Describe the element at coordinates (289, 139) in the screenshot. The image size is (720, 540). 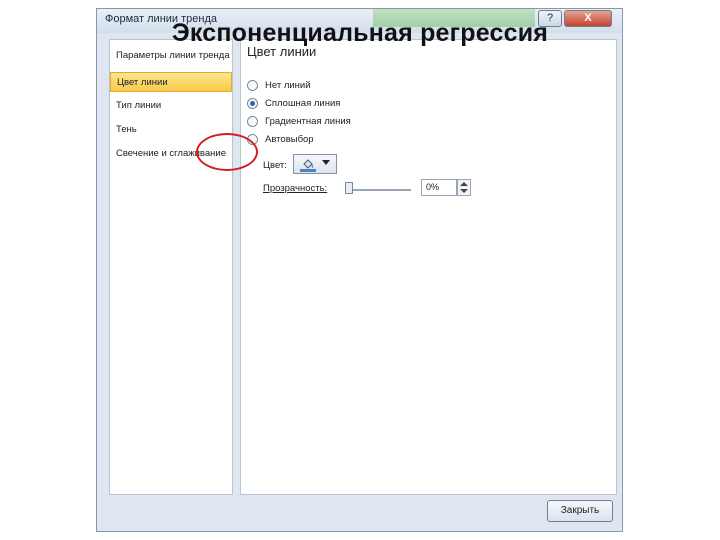
I see `option-label: Автовыбор` at that location.